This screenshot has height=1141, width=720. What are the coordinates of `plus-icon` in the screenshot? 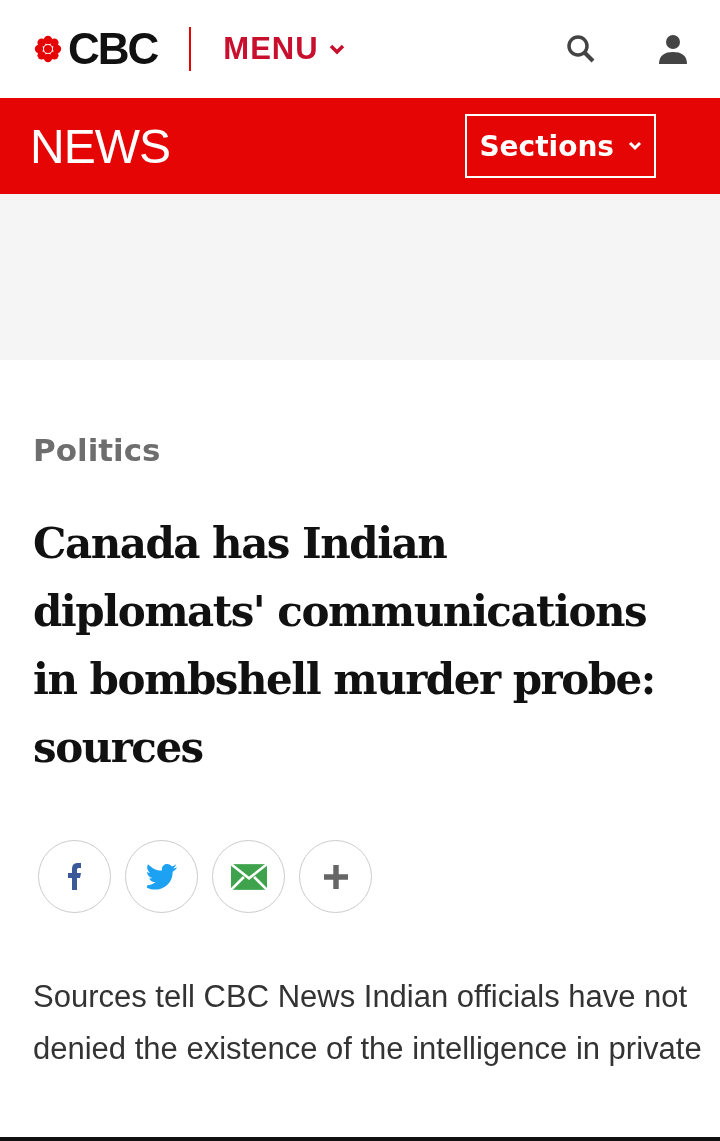 It's located at (335, 876).